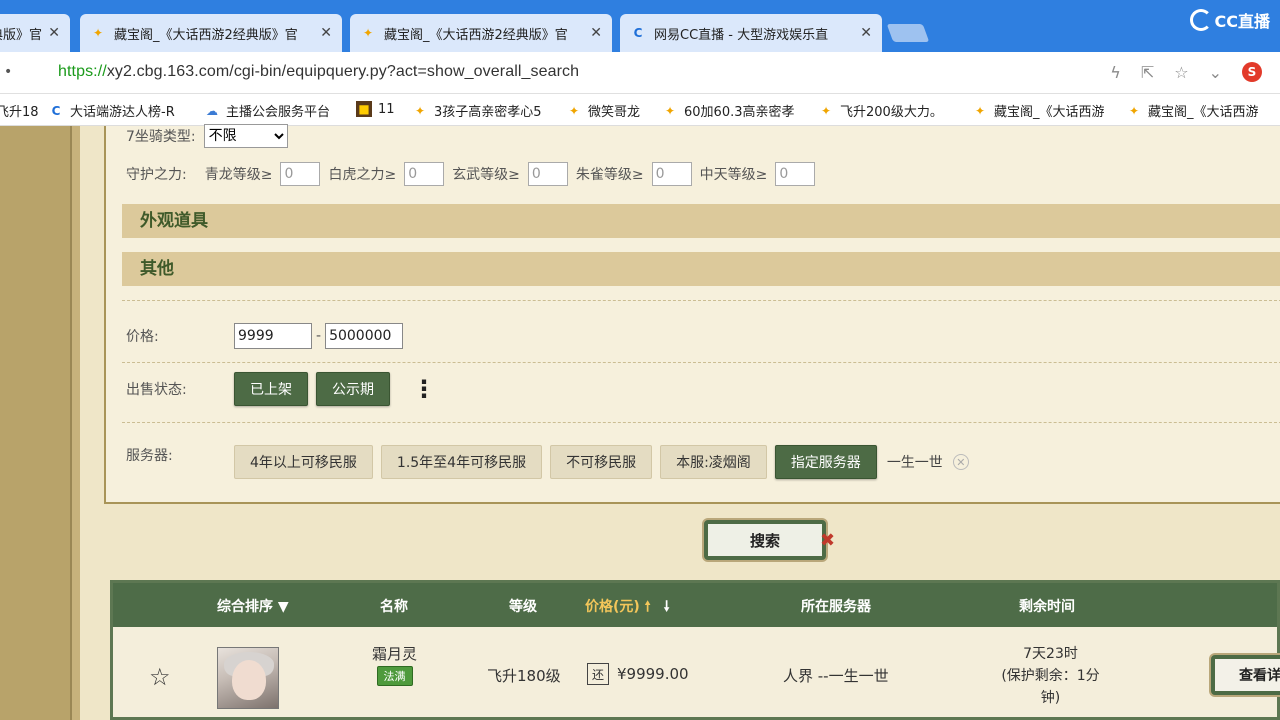  I want to click on guard-power-label: 守护之力:, so click(156, 175).